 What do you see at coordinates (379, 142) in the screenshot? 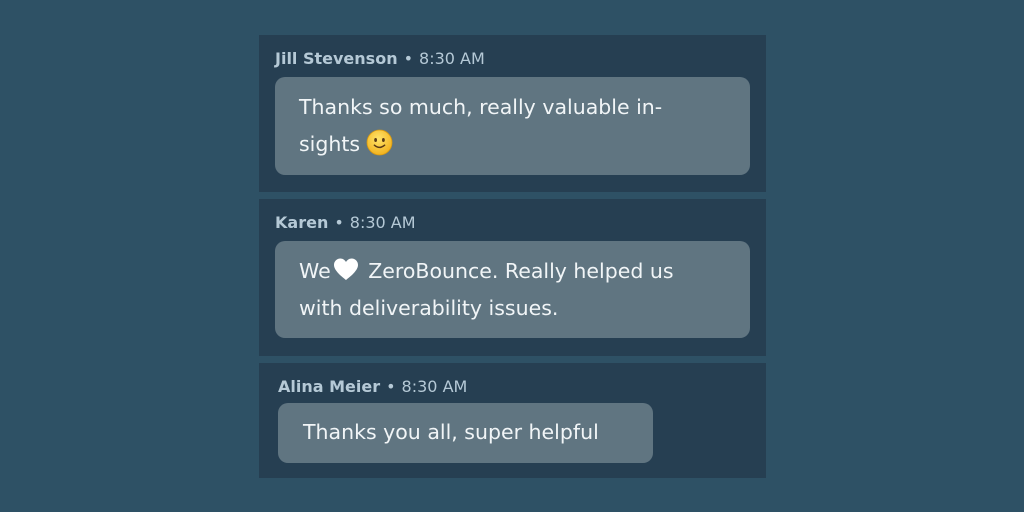
I see `slightly-smiling-face-icon` at bounding box center [379, 142].